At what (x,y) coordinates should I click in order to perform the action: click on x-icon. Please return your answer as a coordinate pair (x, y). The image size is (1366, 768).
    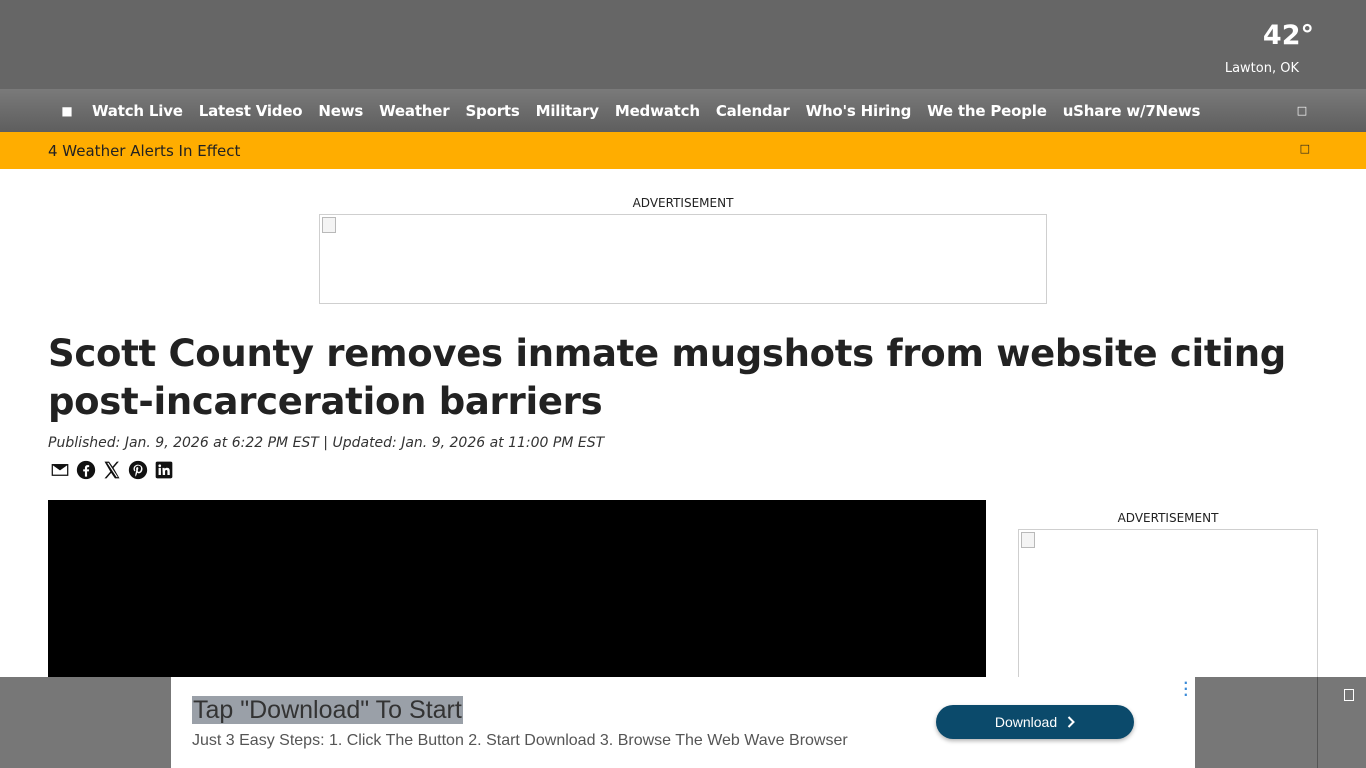
    Looking at the image, I should click on (112, 470).